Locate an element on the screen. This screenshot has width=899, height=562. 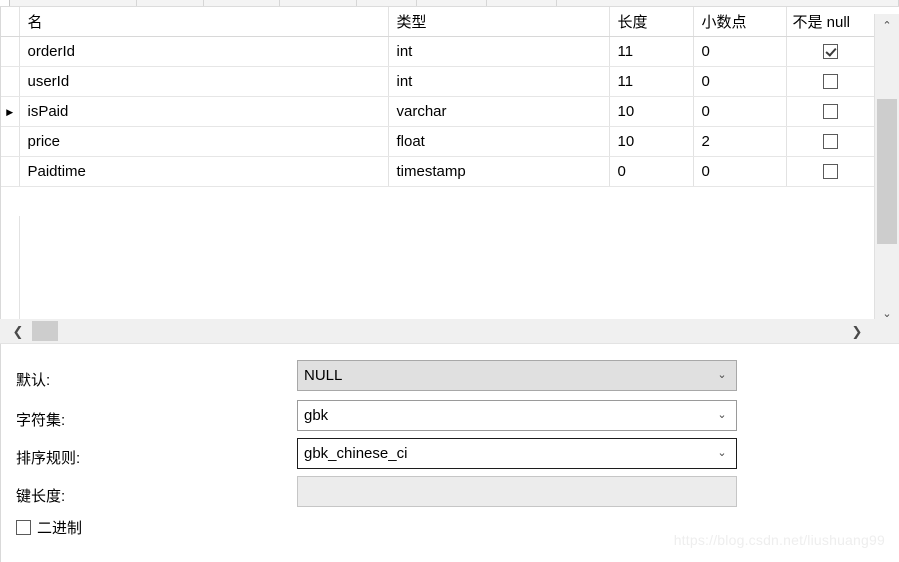
select-default: NULL ⌄ is located at coordinates (517, 375).